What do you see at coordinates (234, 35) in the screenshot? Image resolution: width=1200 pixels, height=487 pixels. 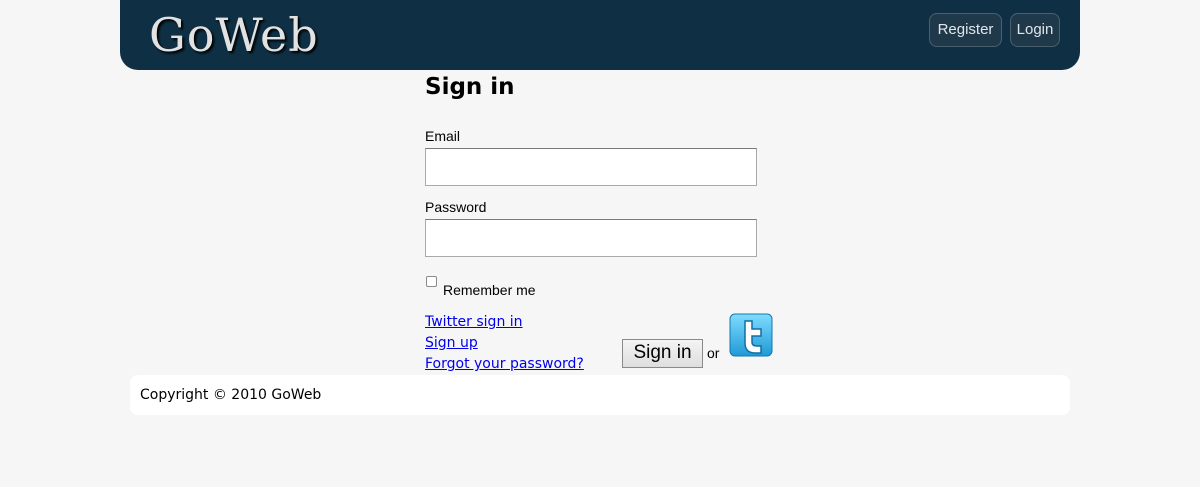 I see `site-logo: GoWeb` at bounding box center [234, 35].